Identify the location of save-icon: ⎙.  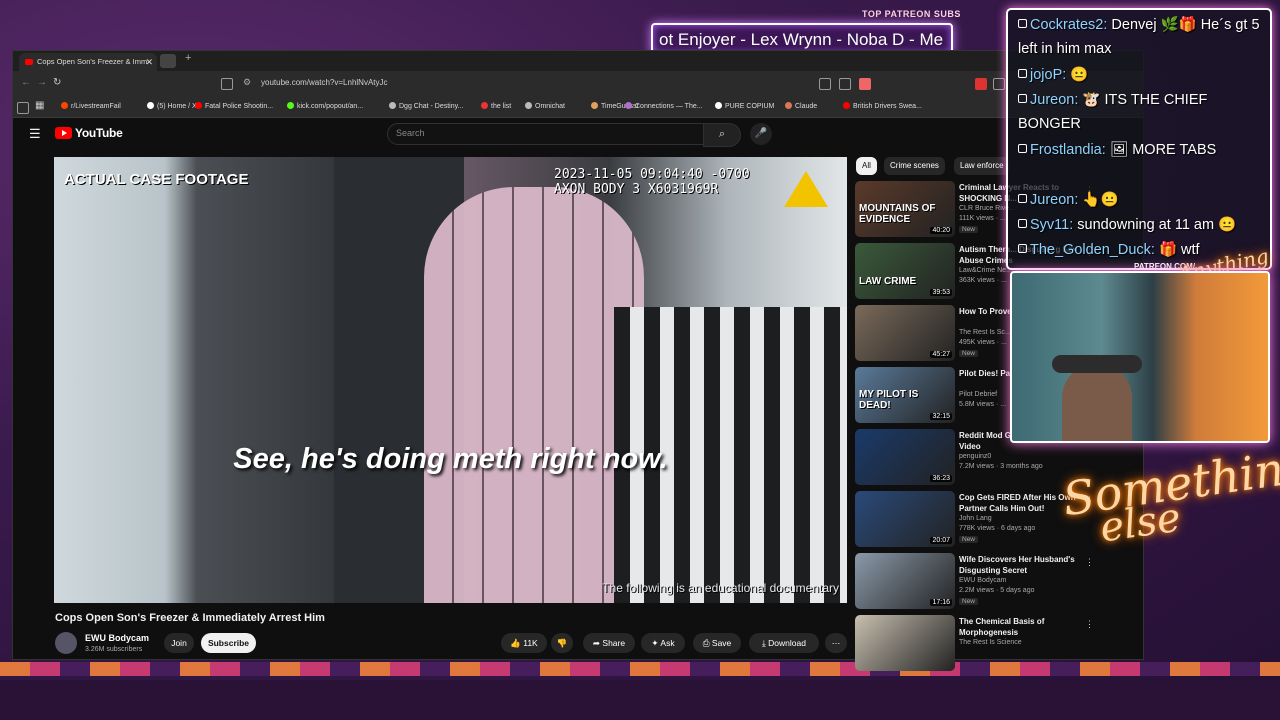
(706, 643).